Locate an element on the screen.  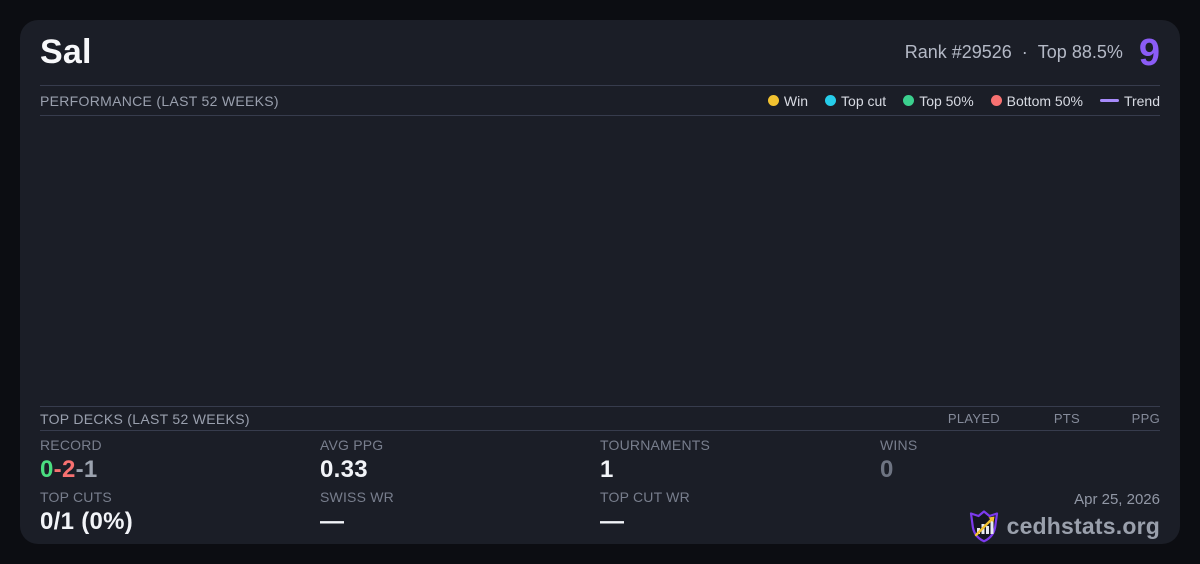
record-value: 0-2-1 is located at coordinates (180, 470).